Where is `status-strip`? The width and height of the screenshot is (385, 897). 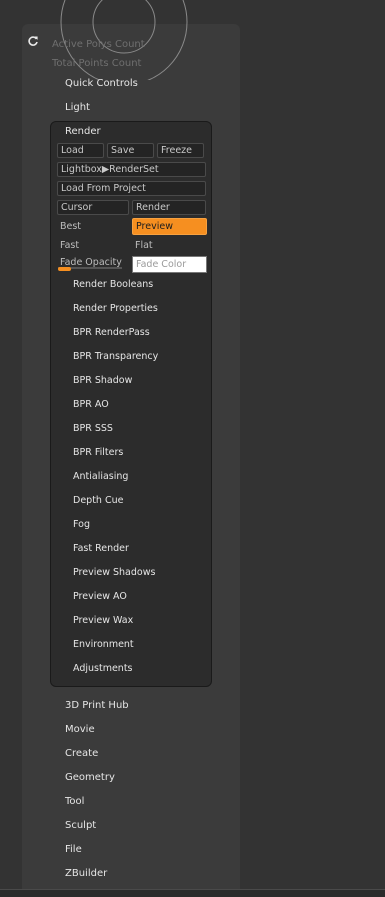 status-strip is located at coordinates (192, 893).